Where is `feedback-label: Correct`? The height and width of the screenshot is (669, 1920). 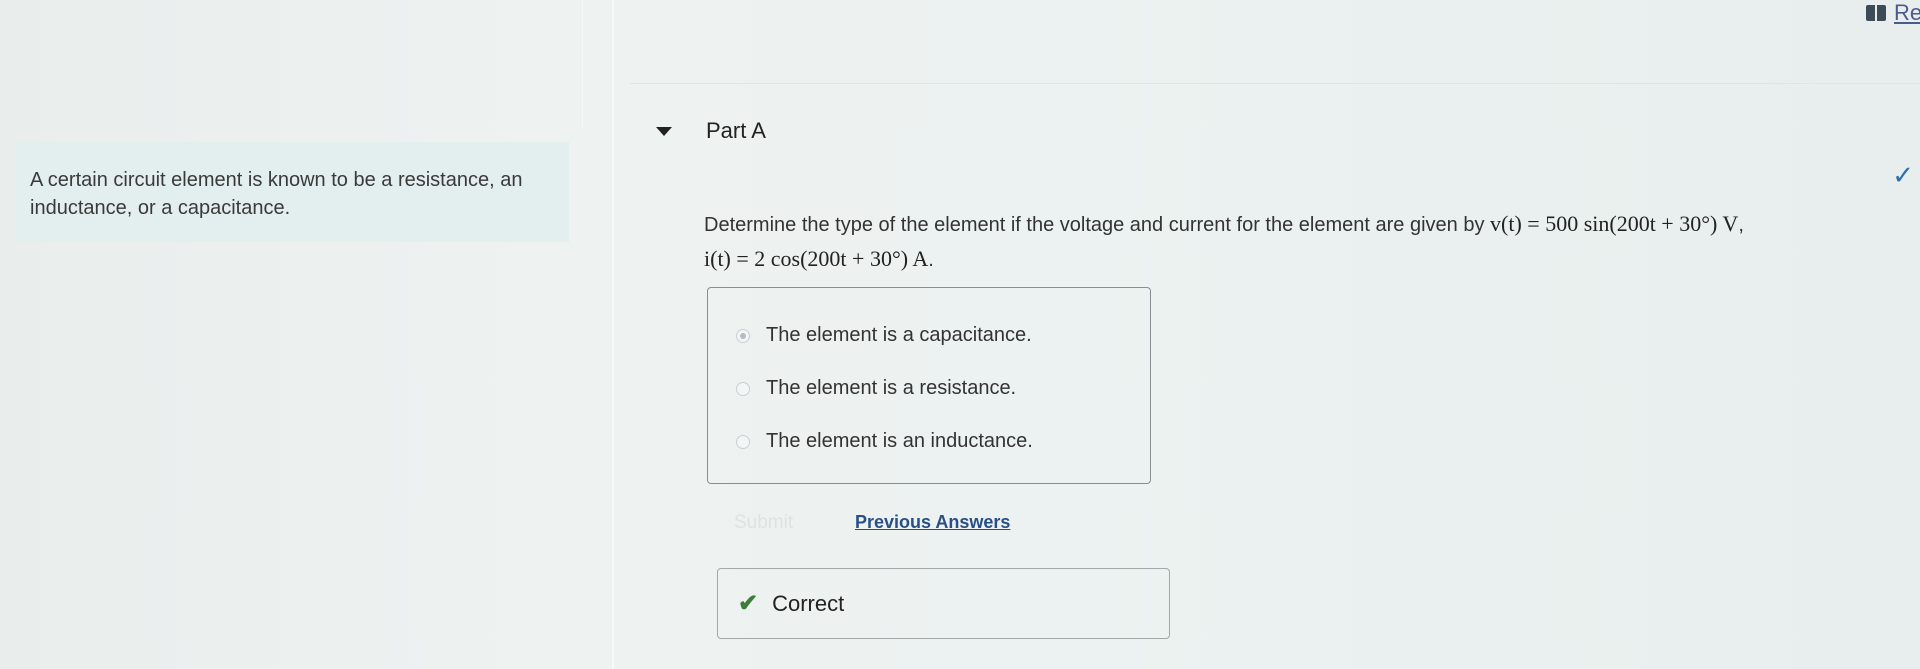 feedback-label: Correct is located at coordinates (808, 603).